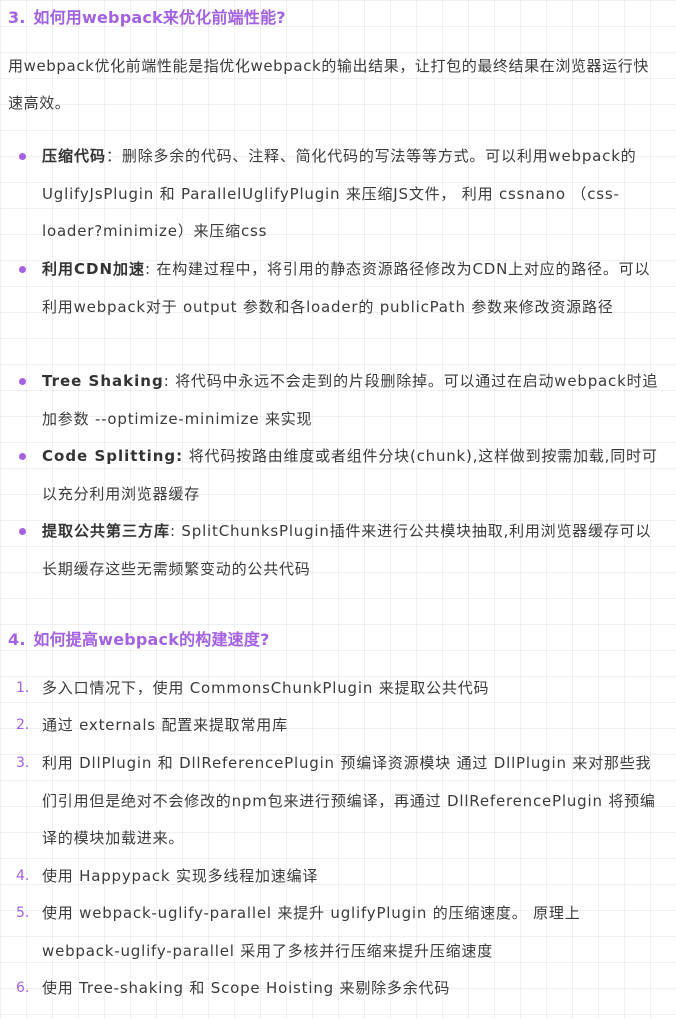  I want to click on list-item-number: 4., so click(23, 876).